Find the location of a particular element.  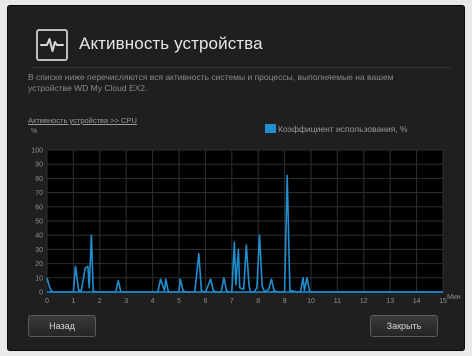

y-tick-label: 40 is located at coordinates (39, 236).